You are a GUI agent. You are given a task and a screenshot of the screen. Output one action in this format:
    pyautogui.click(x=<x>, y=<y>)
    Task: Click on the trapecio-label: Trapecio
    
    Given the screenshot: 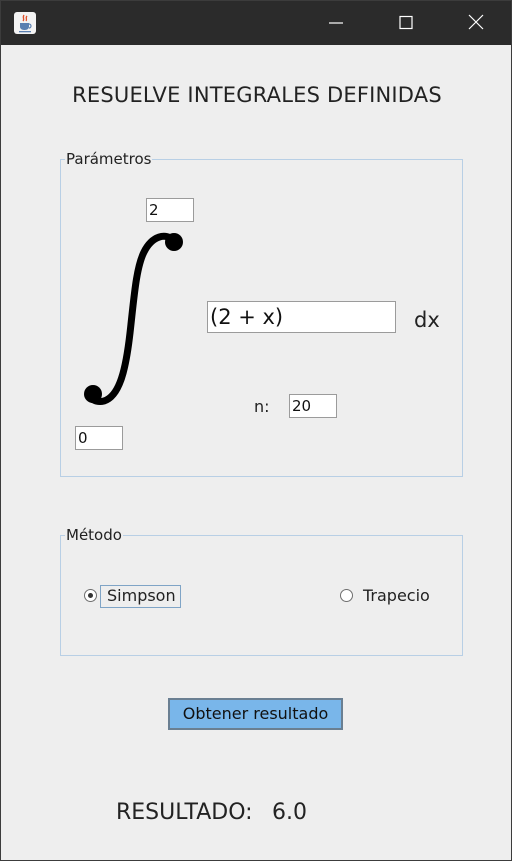 What is the action you would take?
    pyautogui.click(x=396, y=595)
    